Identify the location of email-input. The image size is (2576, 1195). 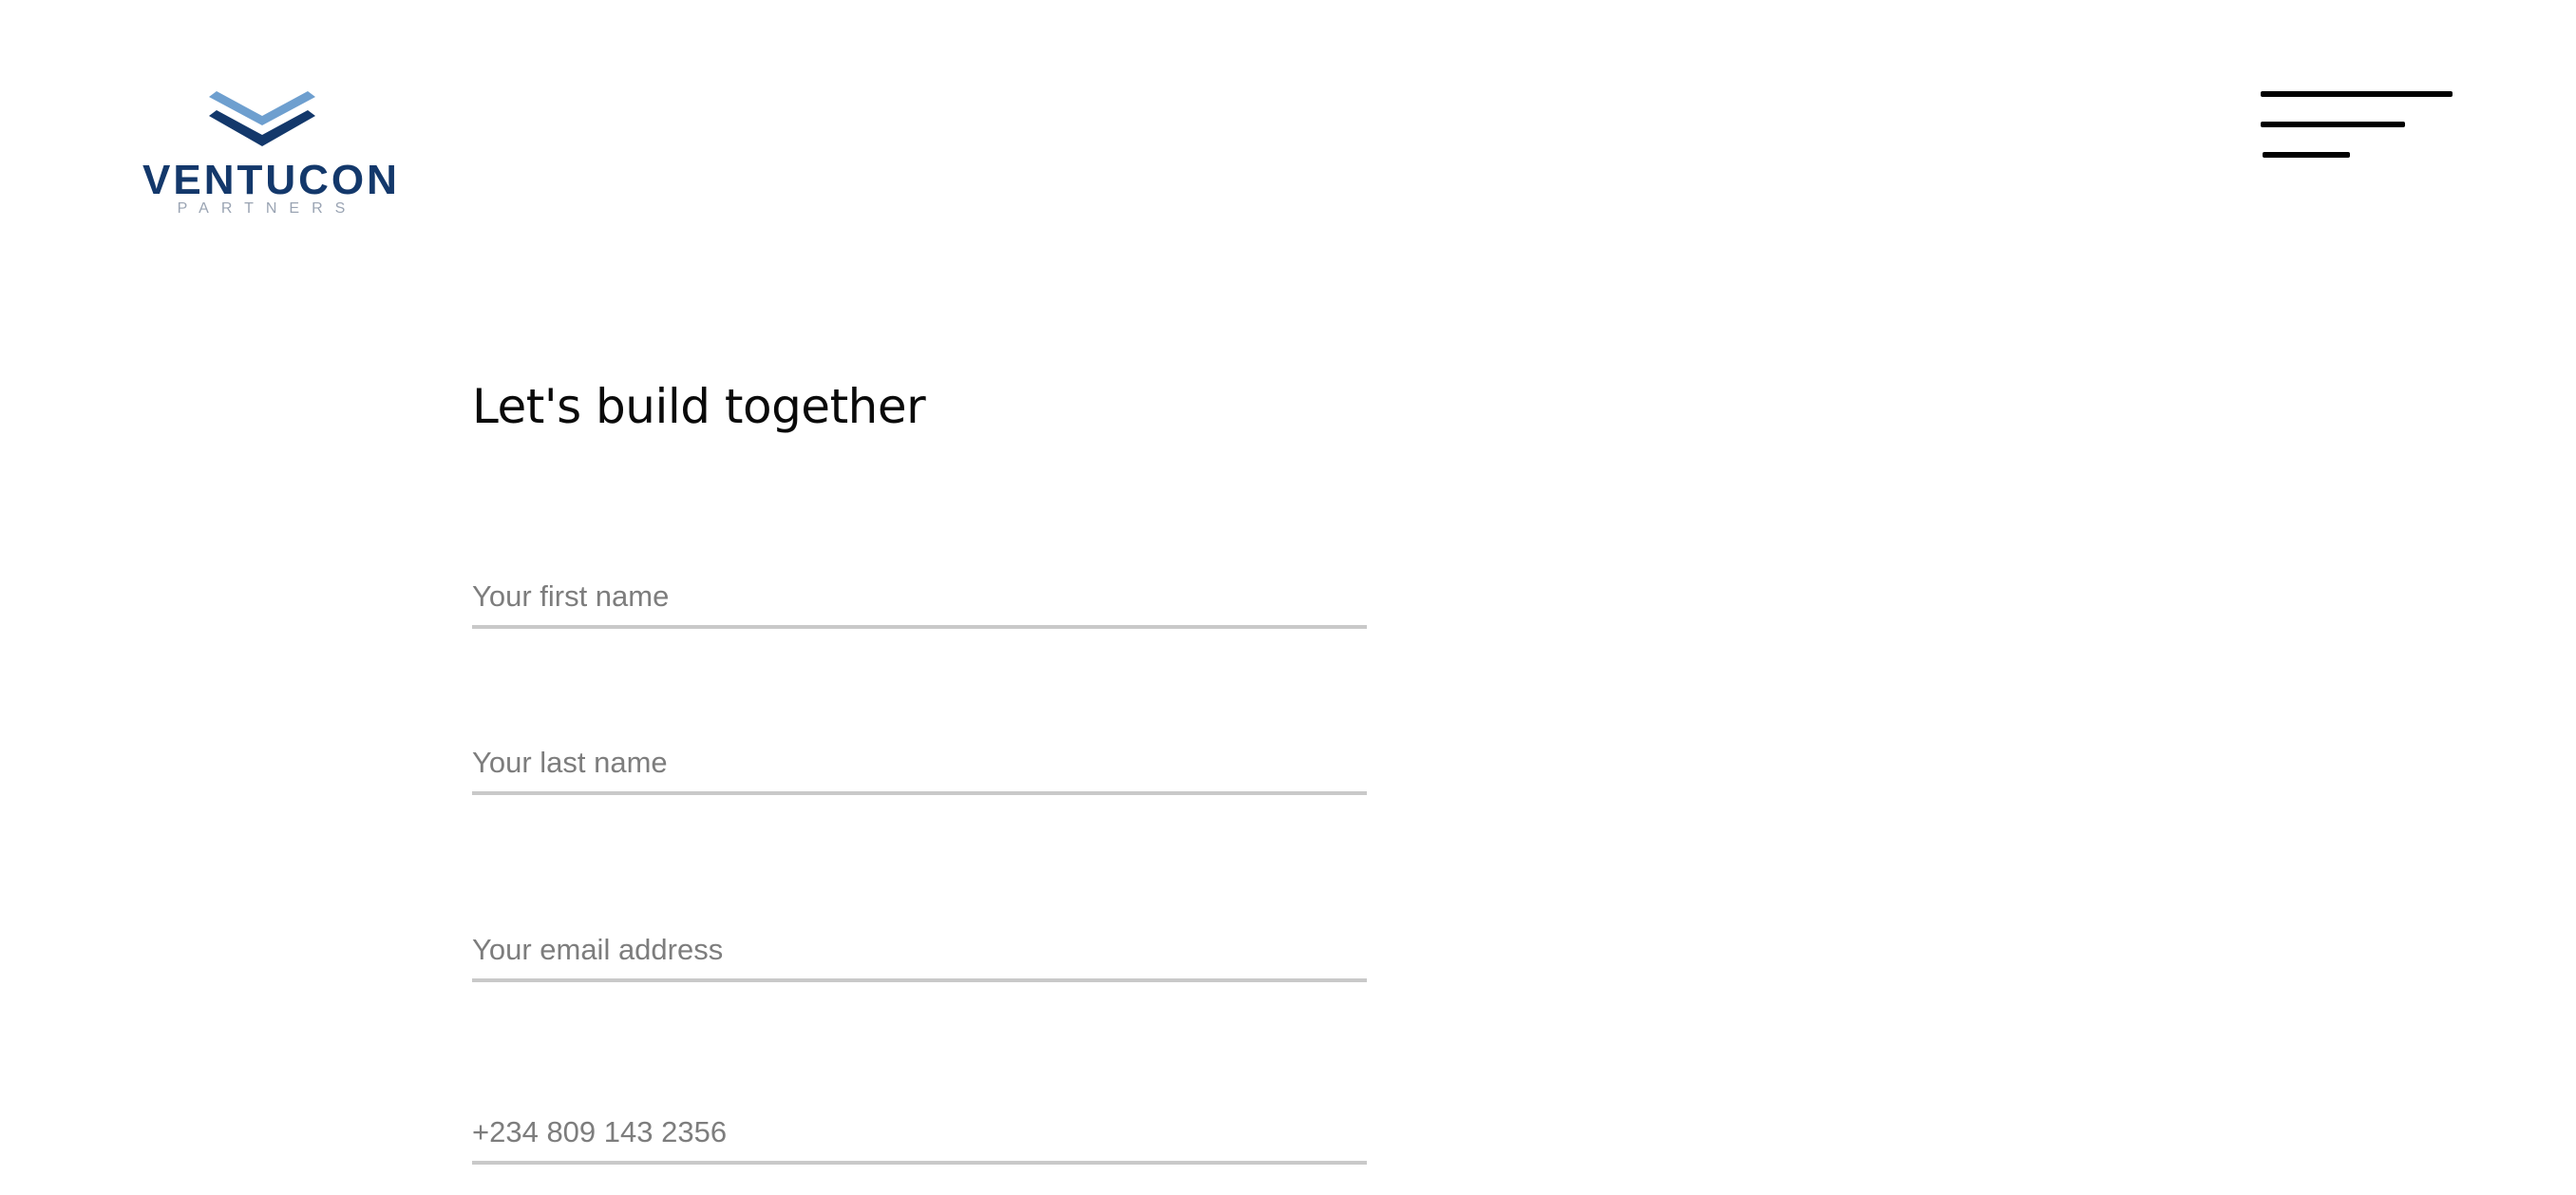
(919, 949).